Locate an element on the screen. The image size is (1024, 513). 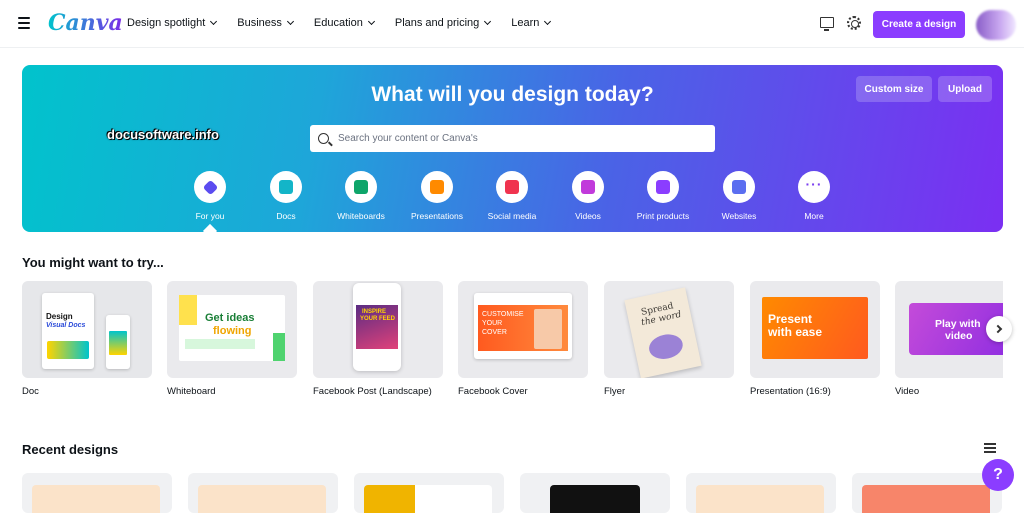
template-card-presentation: Present with ease Presentation (16:9) is located at coordinates (815, 339).